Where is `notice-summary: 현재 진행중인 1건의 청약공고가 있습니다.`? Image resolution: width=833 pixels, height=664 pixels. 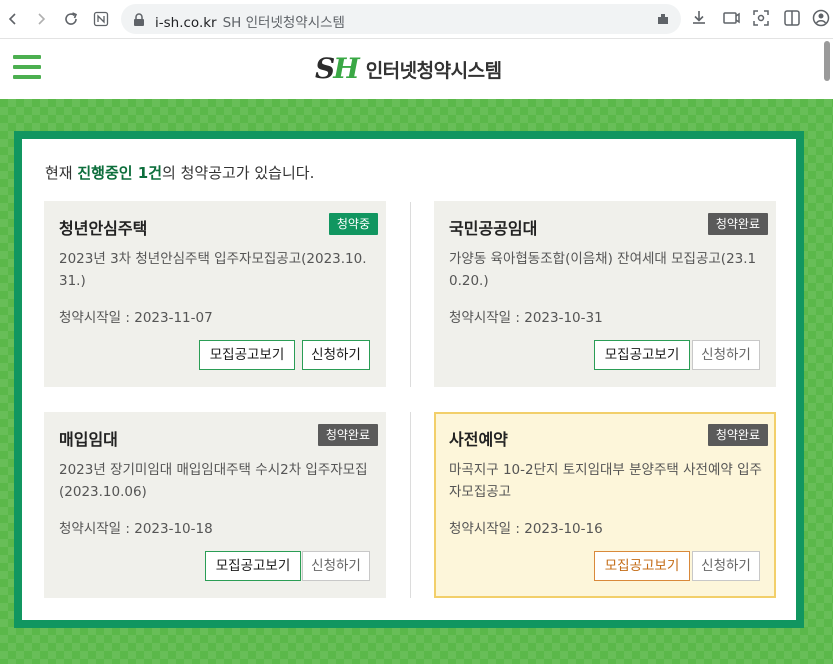 notice-summary: 현재 진행중인 1건의 청약공고가 있습니다. is located at coordinates (180, 173).